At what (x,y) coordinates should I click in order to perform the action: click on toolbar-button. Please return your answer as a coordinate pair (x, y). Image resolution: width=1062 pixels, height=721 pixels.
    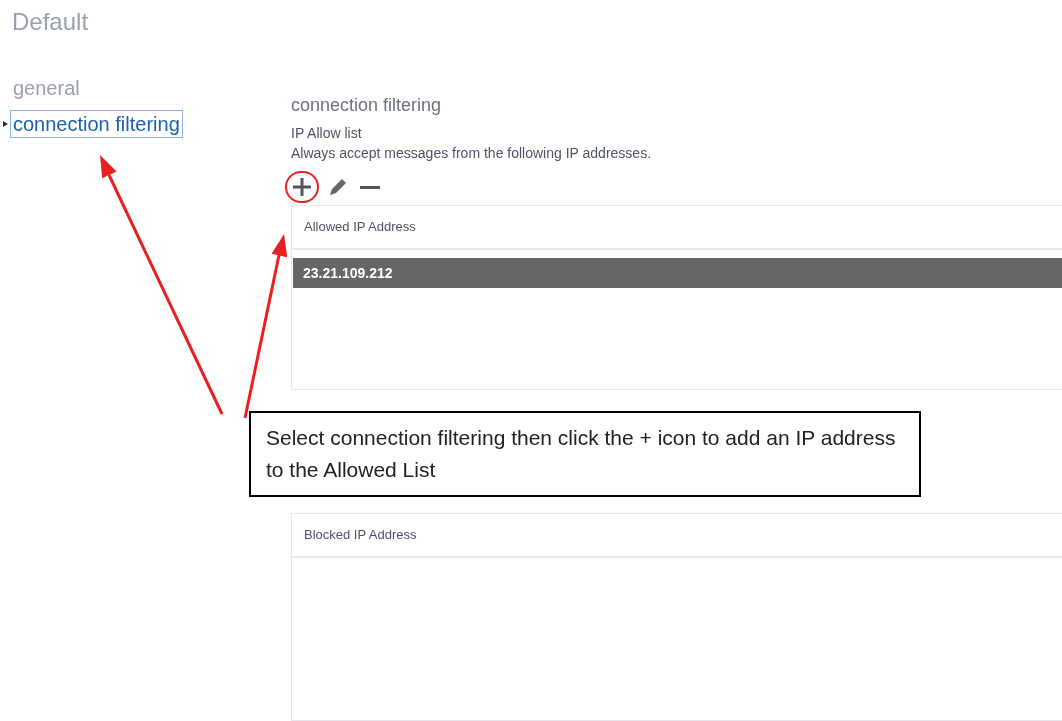
    Looking at the image, I should click on (302, 187).